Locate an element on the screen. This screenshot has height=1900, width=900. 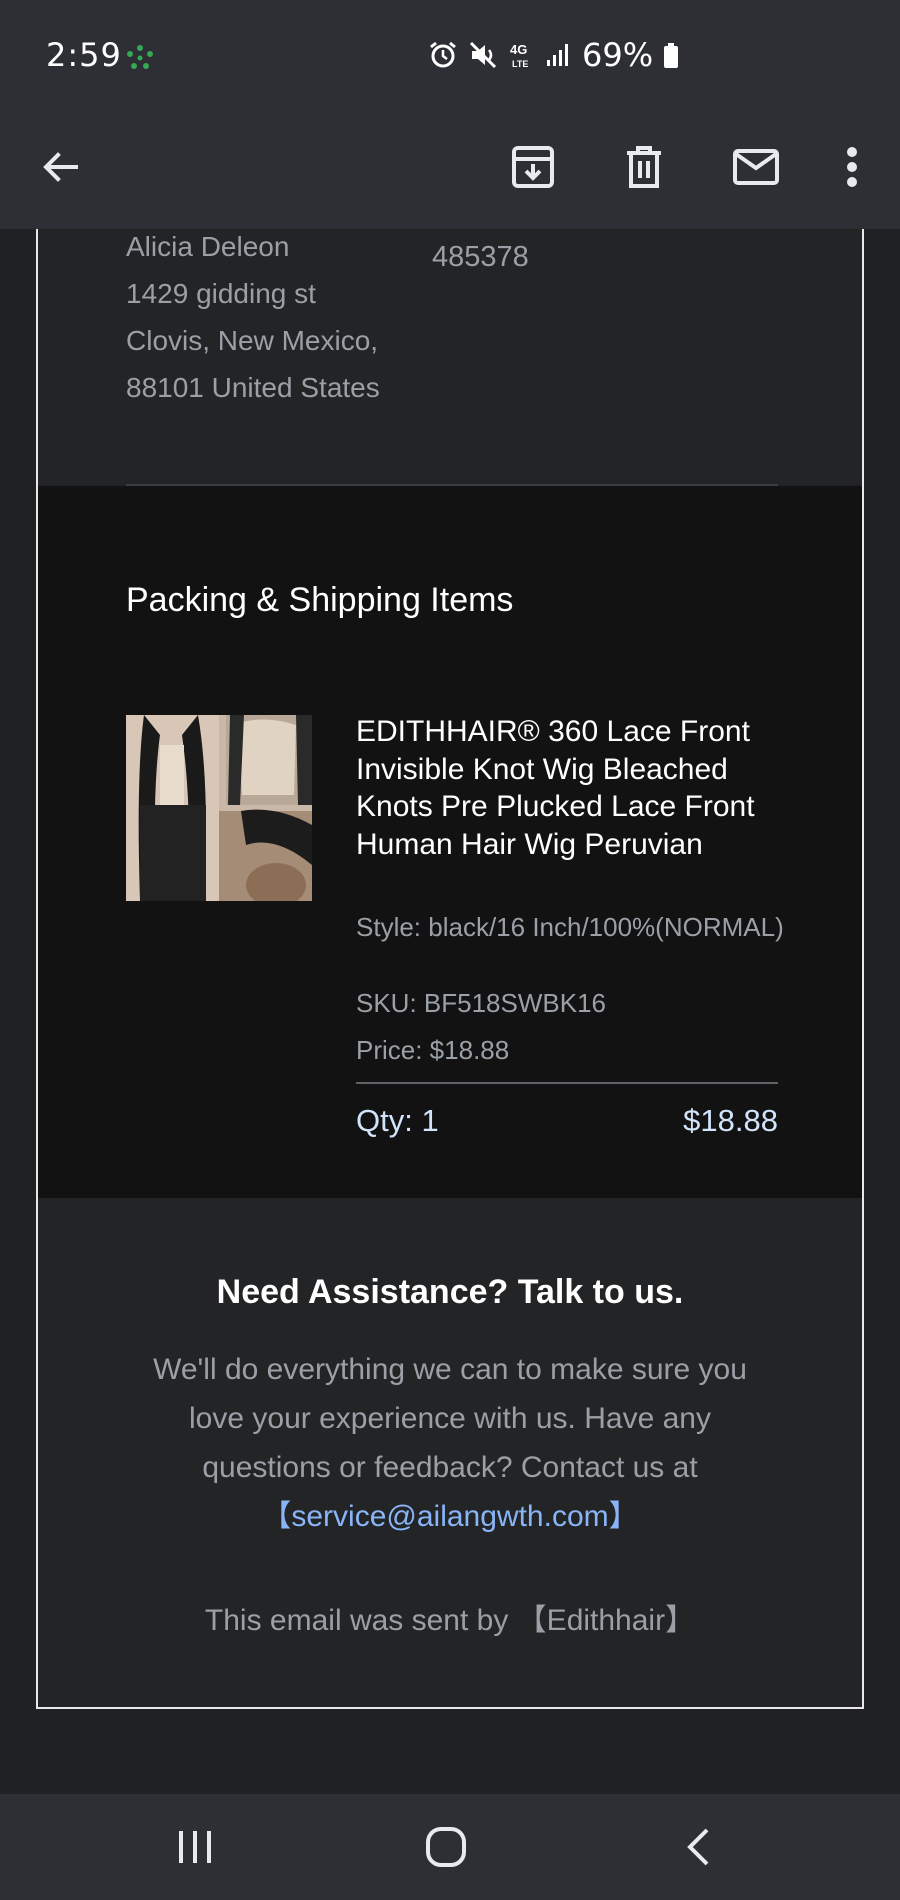
assistance-title: Need Assistance? Talk to us. is located at coordinates (450, 1292).